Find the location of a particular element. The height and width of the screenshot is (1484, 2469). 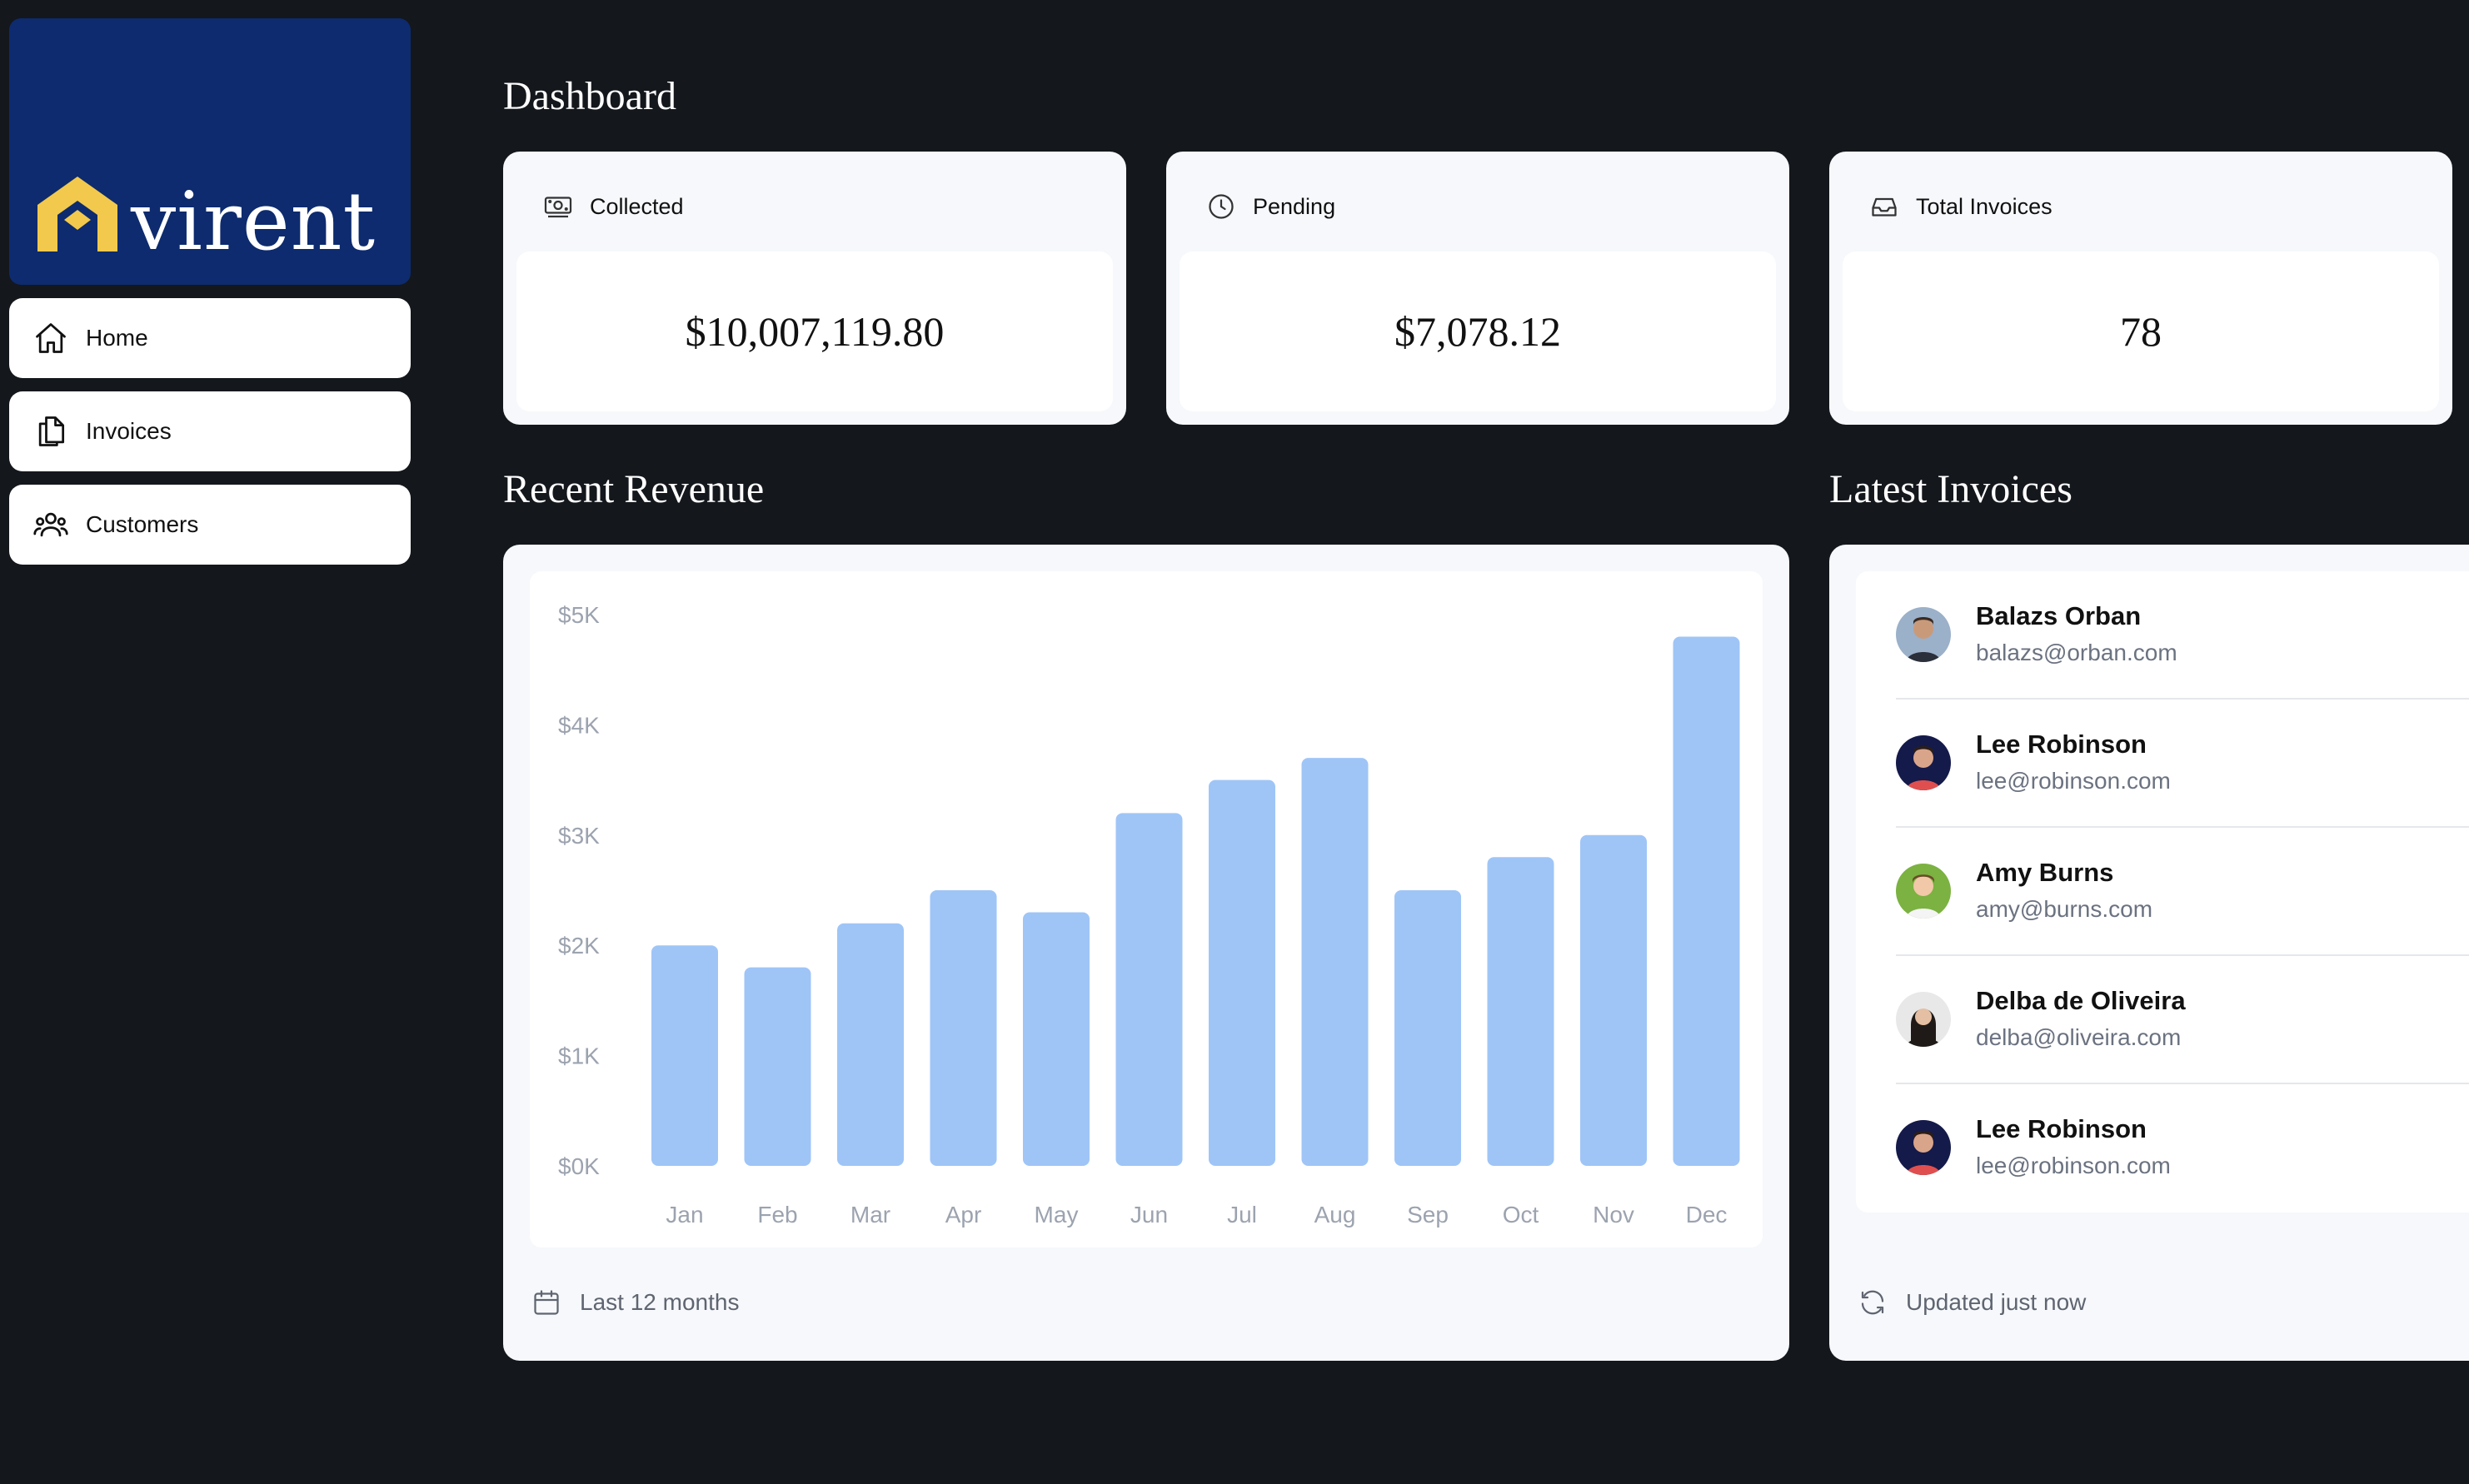

x-tick-label: Jan is located at coordinates (684, 1215).